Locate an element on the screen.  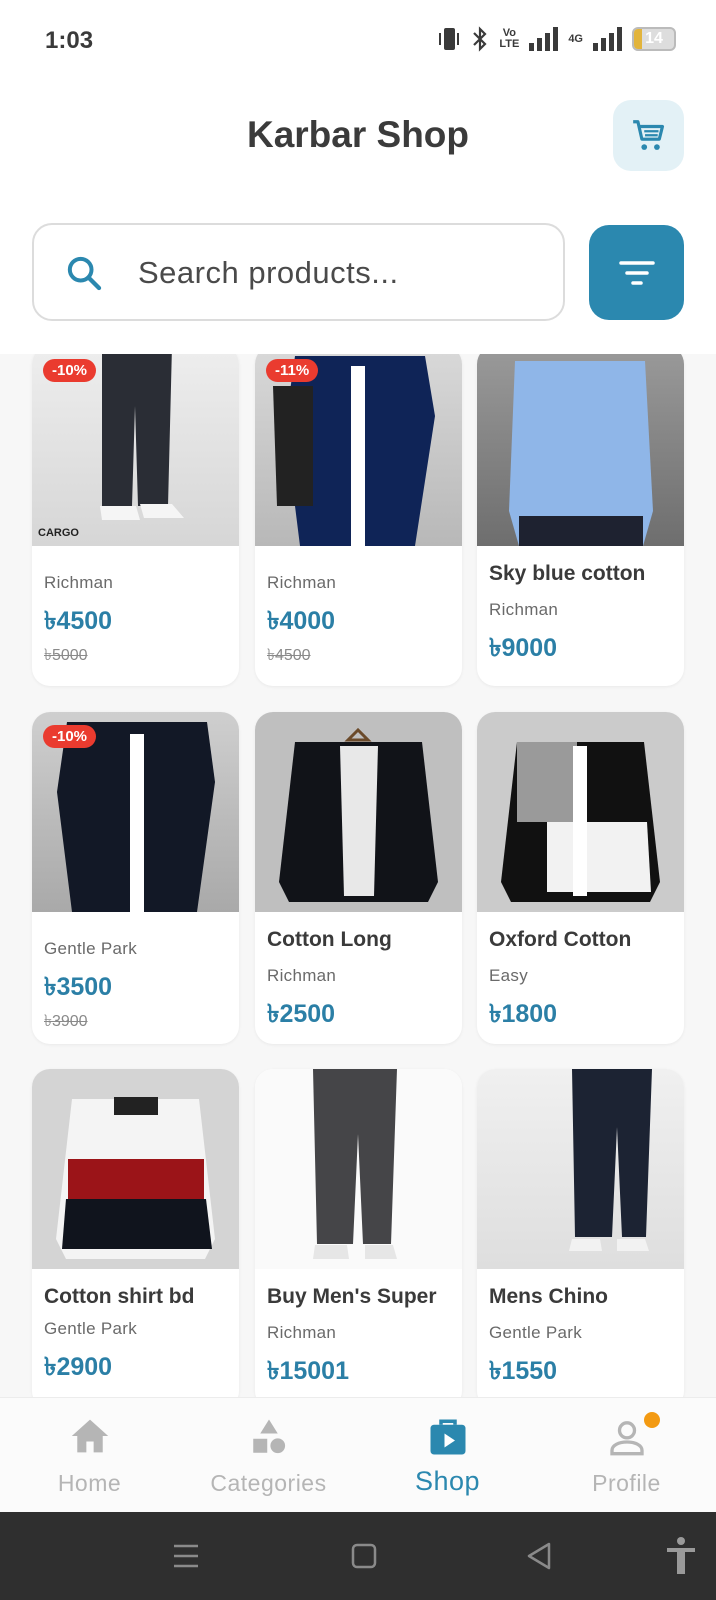
product-card: Cotton shirt bd Gentle Park ৳2900 is located at coordinates (135, 1233).